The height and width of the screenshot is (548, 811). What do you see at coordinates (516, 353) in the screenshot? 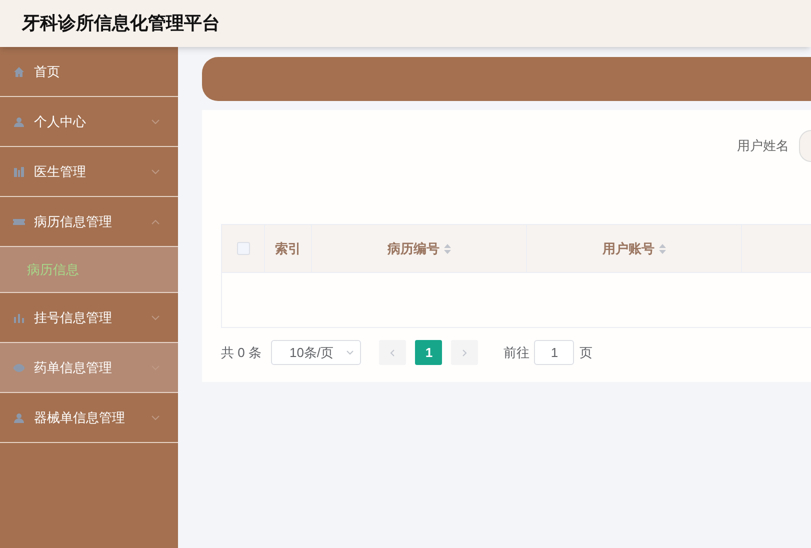
I see `goto-label: 前往` at bounding box center [516, 353].